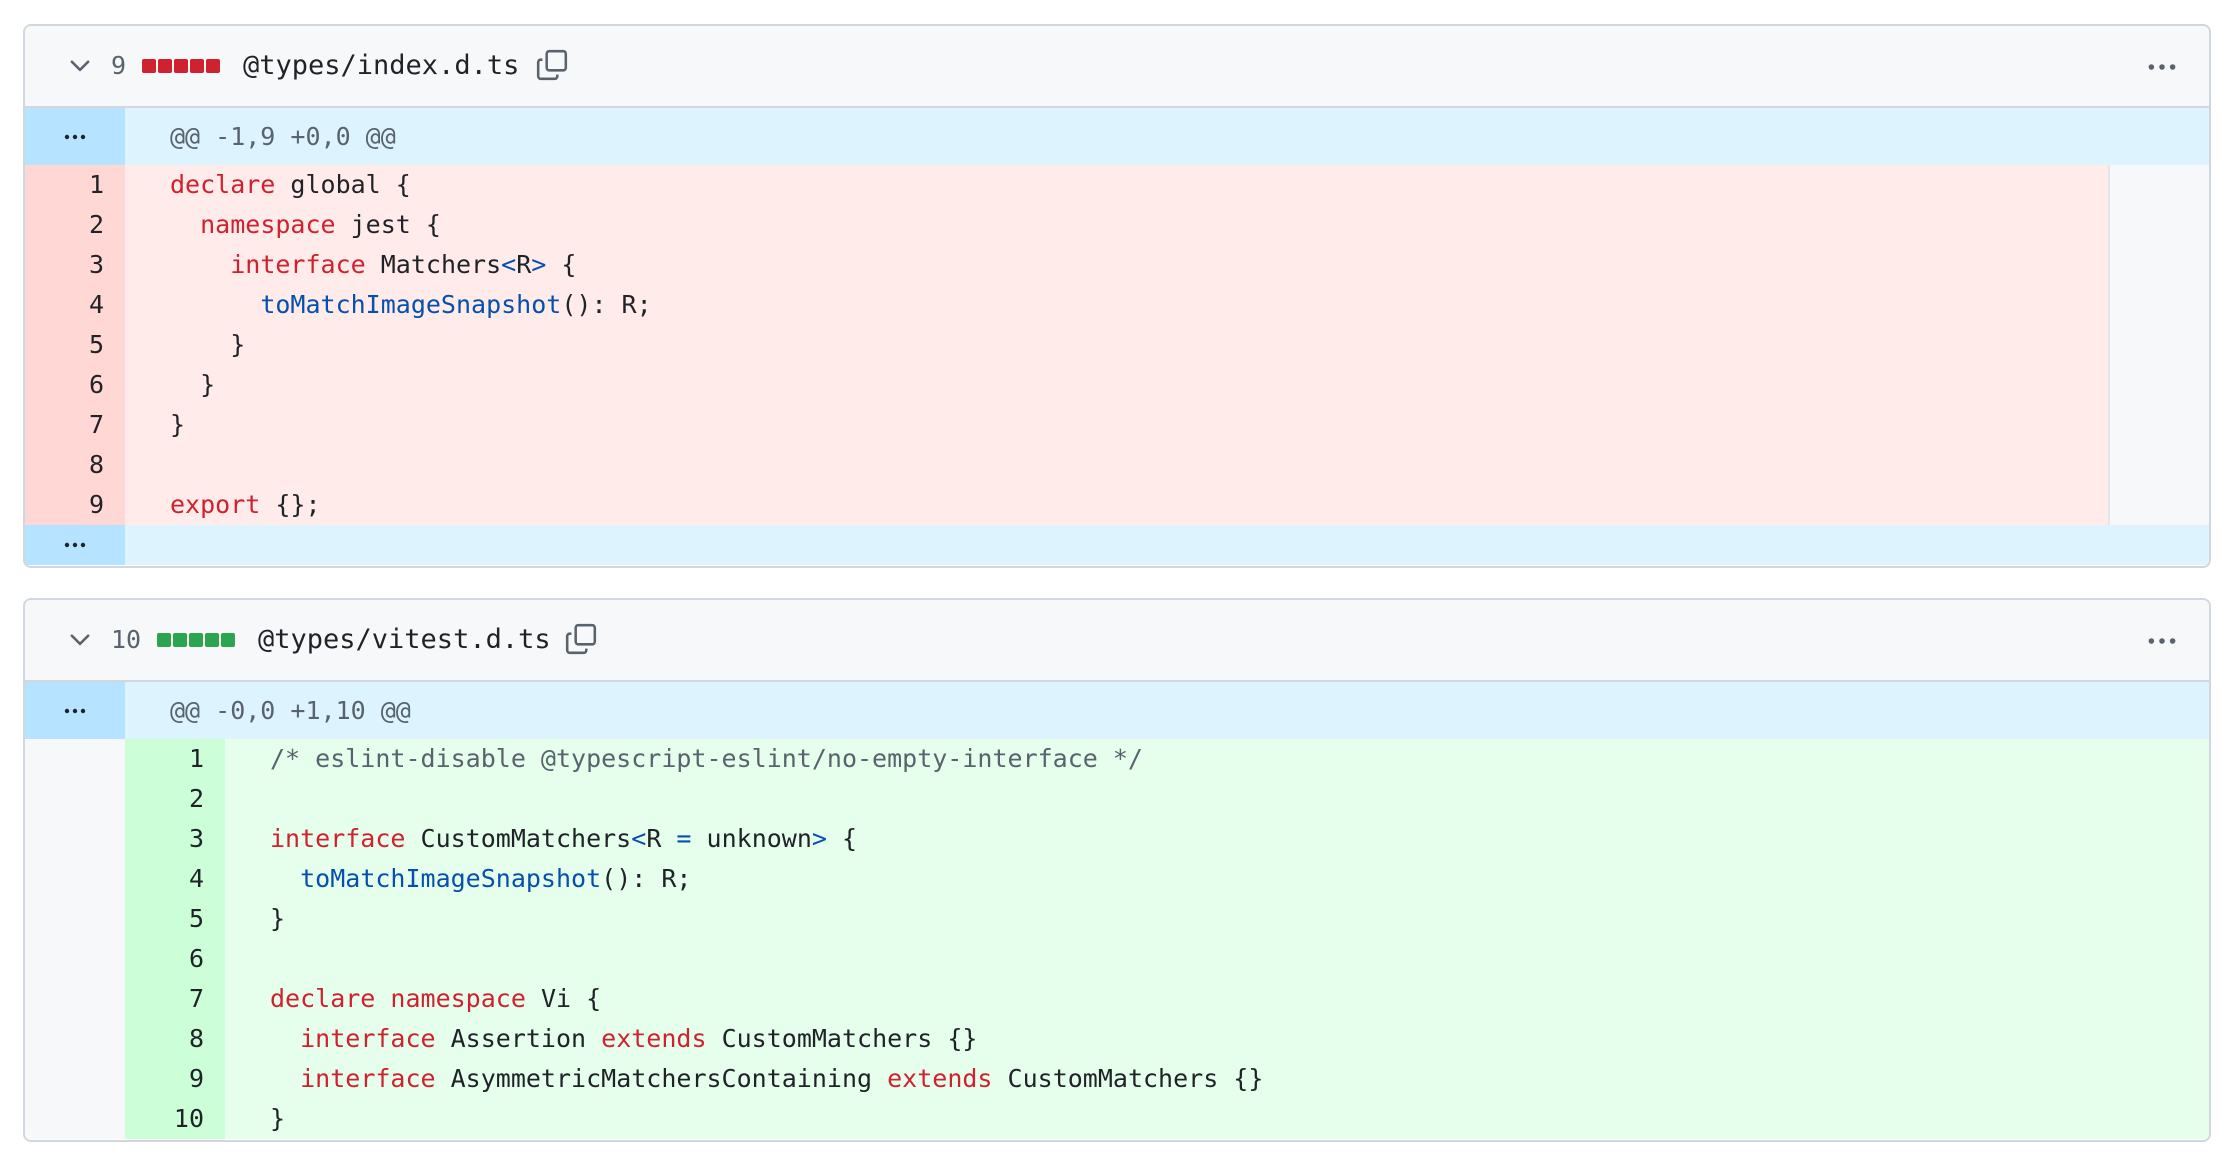 This screenshot has width=2230, height=1156. What do you see at coordinates (1117, 225) in the screenshot?
I see `deleted-line: 2 namespace jest {` at bounding box center [1117, 225].